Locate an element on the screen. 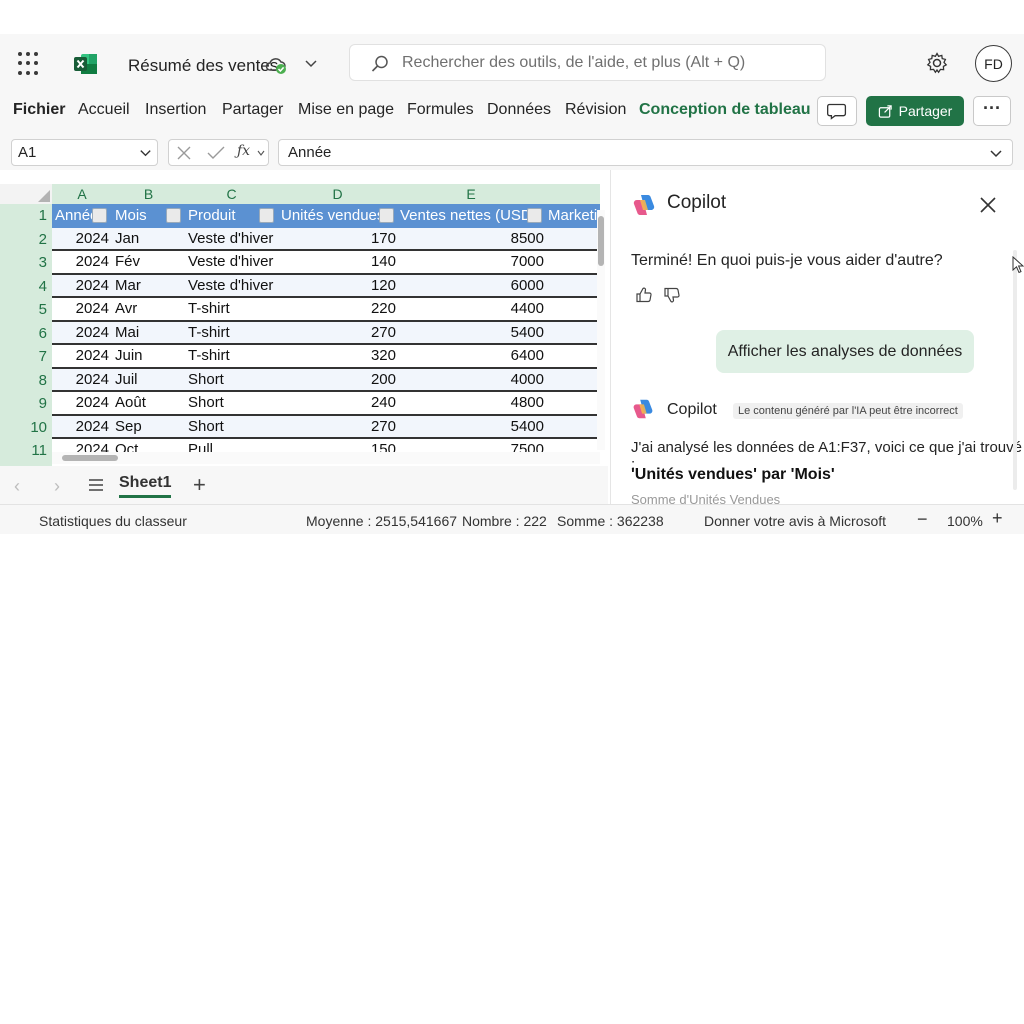  cell-mois: Jan is located at coordinates (150, 239).